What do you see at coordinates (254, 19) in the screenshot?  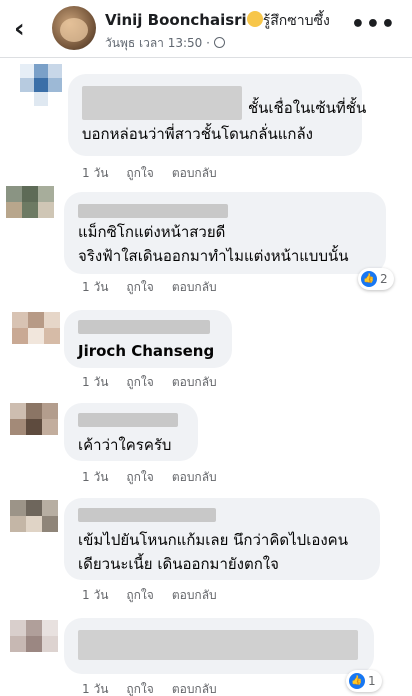 I see `smiling-face-icon` at bounding box center [254, 19].